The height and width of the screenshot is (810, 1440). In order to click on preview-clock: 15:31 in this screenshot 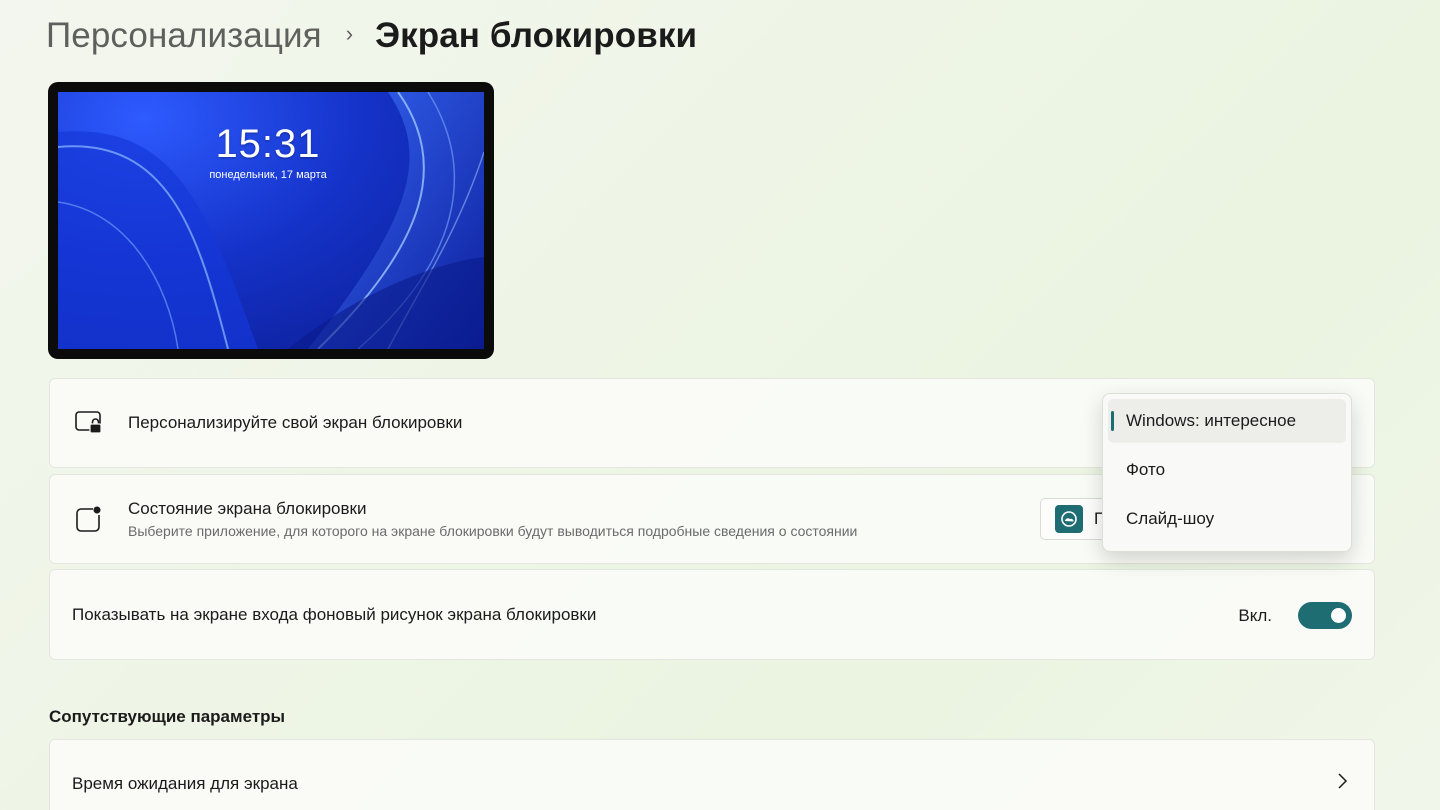, I will do `click(268, 144)`.